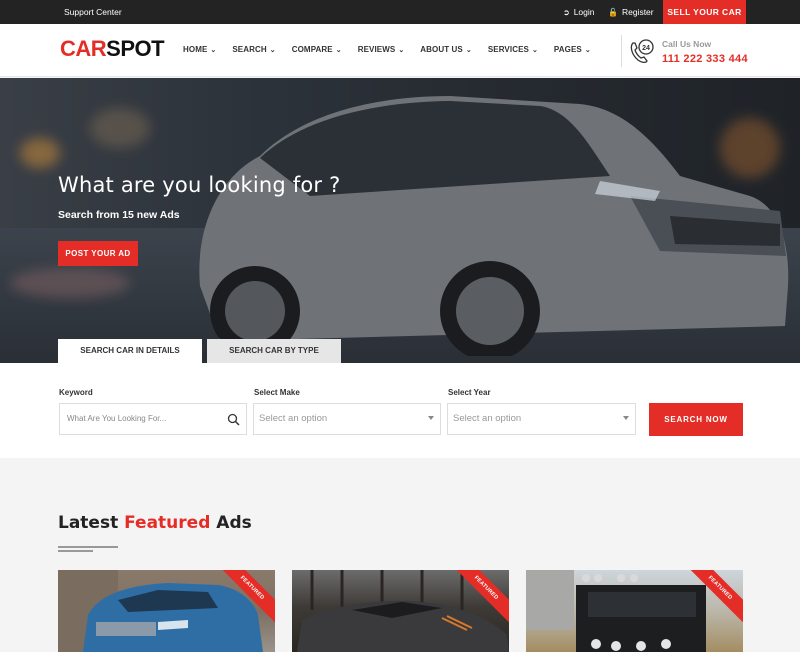  What do you see at coordinates (277, 392) in the screenshot?
I see `make-label: Select Make` at bounding box center [277, 392].